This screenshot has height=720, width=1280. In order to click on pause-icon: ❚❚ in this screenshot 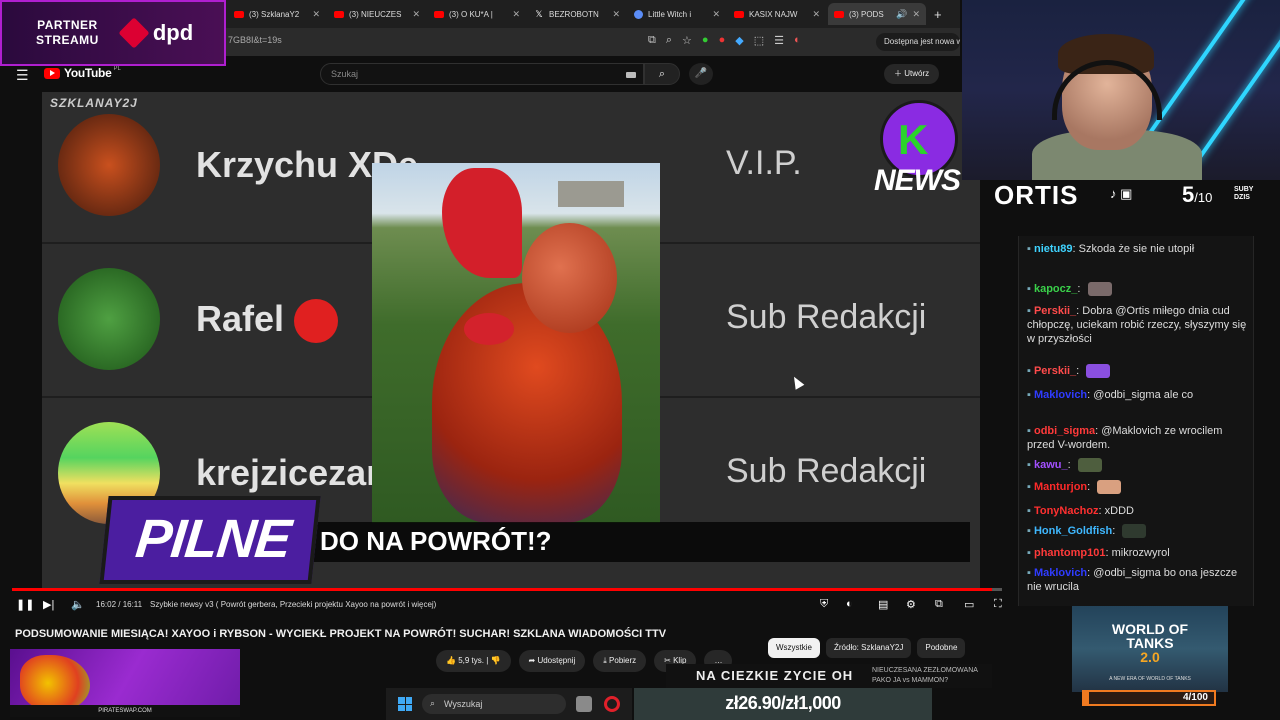, I will do `click(25, 604)`.